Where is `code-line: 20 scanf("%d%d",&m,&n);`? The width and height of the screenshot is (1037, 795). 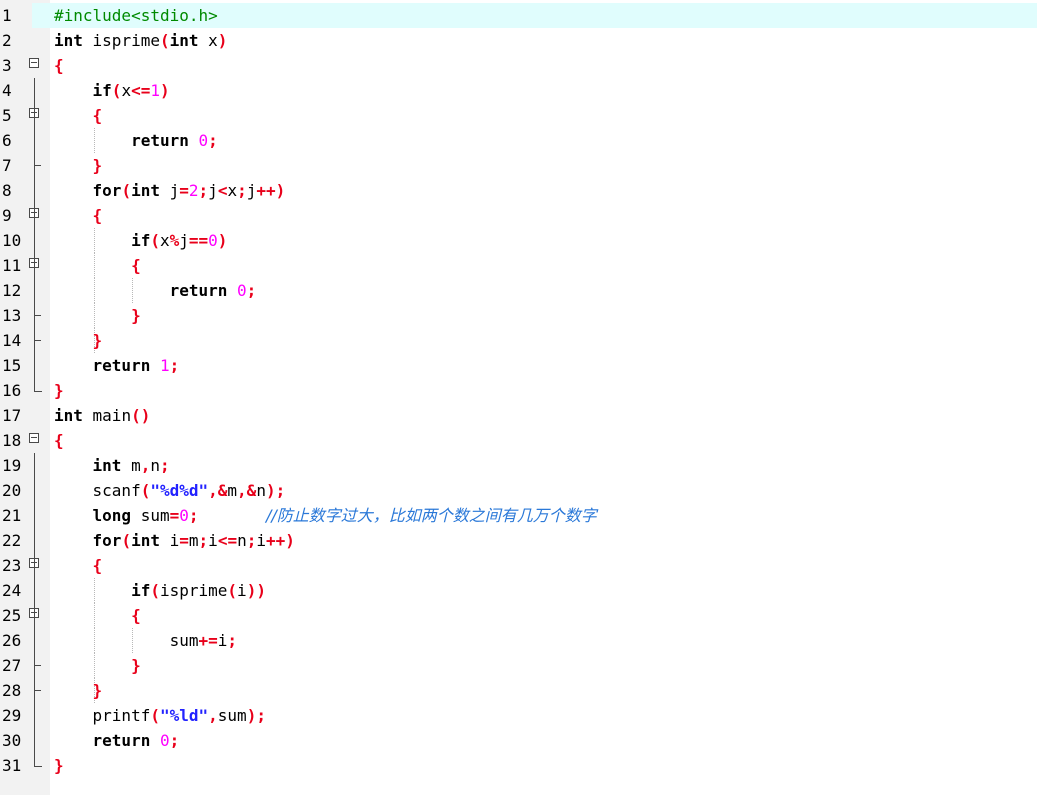 code-line: 20 scanf("%d%d",&m,&n); is located at coordinates (518, 490).